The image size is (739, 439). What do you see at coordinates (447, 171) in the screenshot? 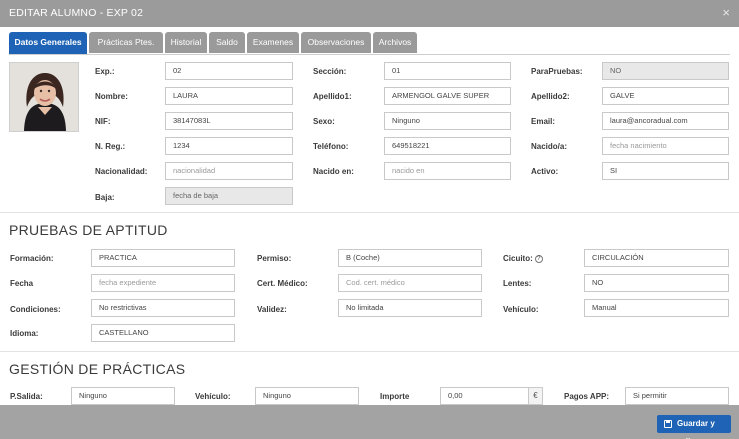
I see `nacidoen-field: nacido en` at bounding box center [447, 171].